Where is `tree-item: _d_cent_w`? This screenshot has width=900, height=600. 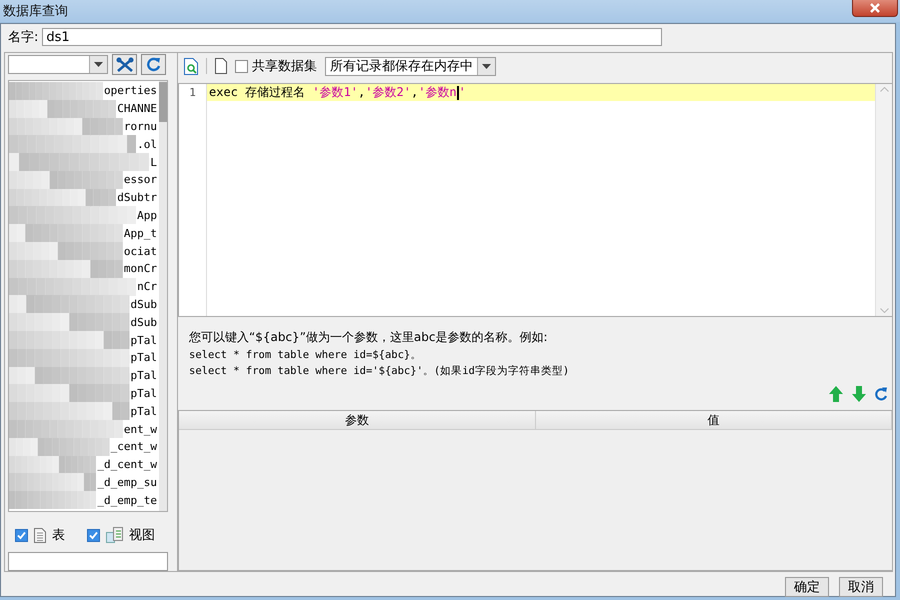 tree-item: _d_cent_w is located at coordinates (127, 465).